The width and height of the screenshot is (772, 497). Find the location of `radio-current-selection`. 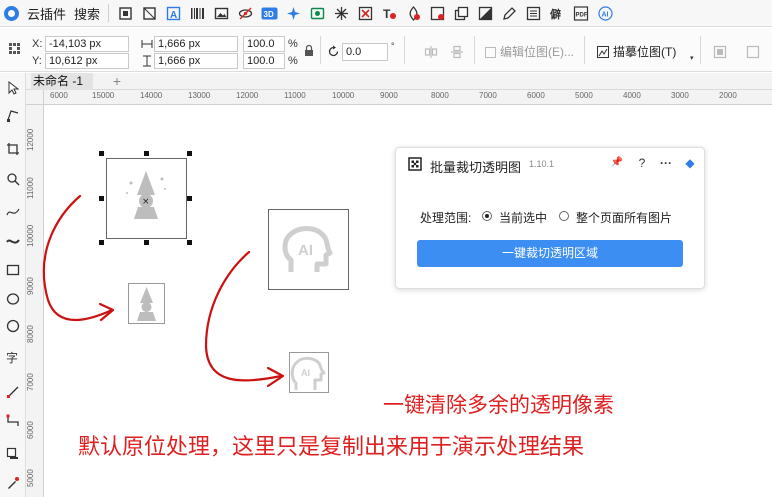

radio-current-selection is located at coordinates (487, 216).